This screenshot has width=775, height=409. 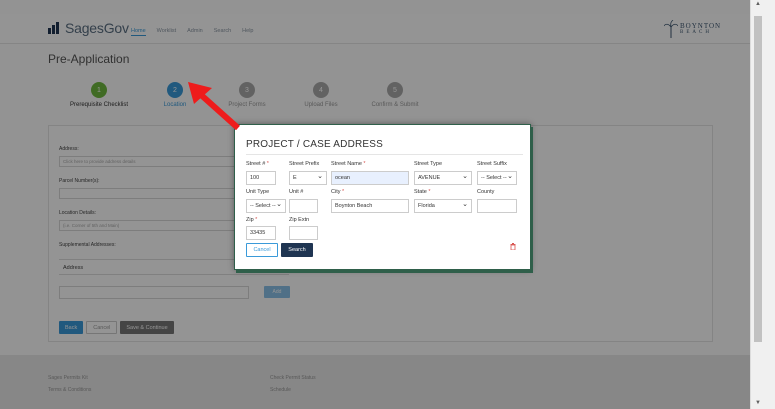 What do you see at coordinates (299, 220) in the screenshot?
I see `zip-extension-label: Zip Extn` at bounding box center [299, 220].